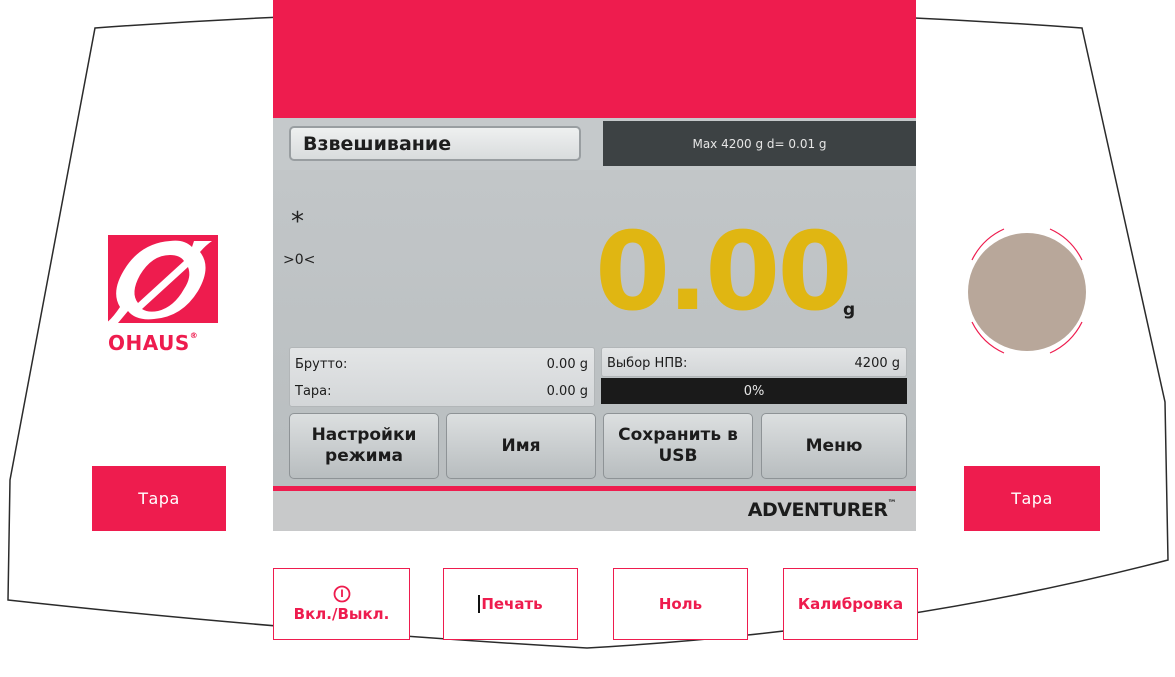 The width and height of the screenshot is (1175, 677). I want to click on mode-settings-label-line1: Настройки, so click(364, 435).